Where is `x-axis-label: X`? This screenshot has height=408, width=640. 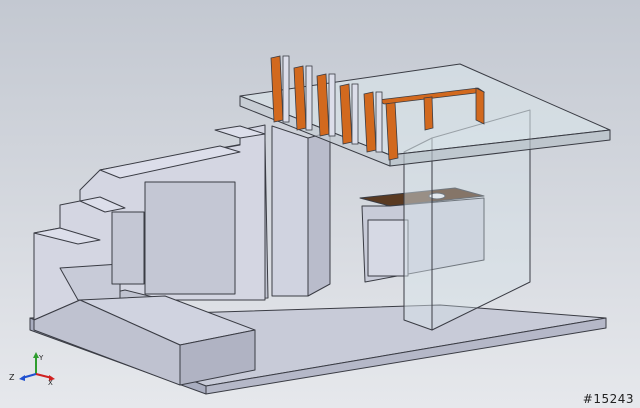
x-axis-label: X is located at coordinates (50, 382).